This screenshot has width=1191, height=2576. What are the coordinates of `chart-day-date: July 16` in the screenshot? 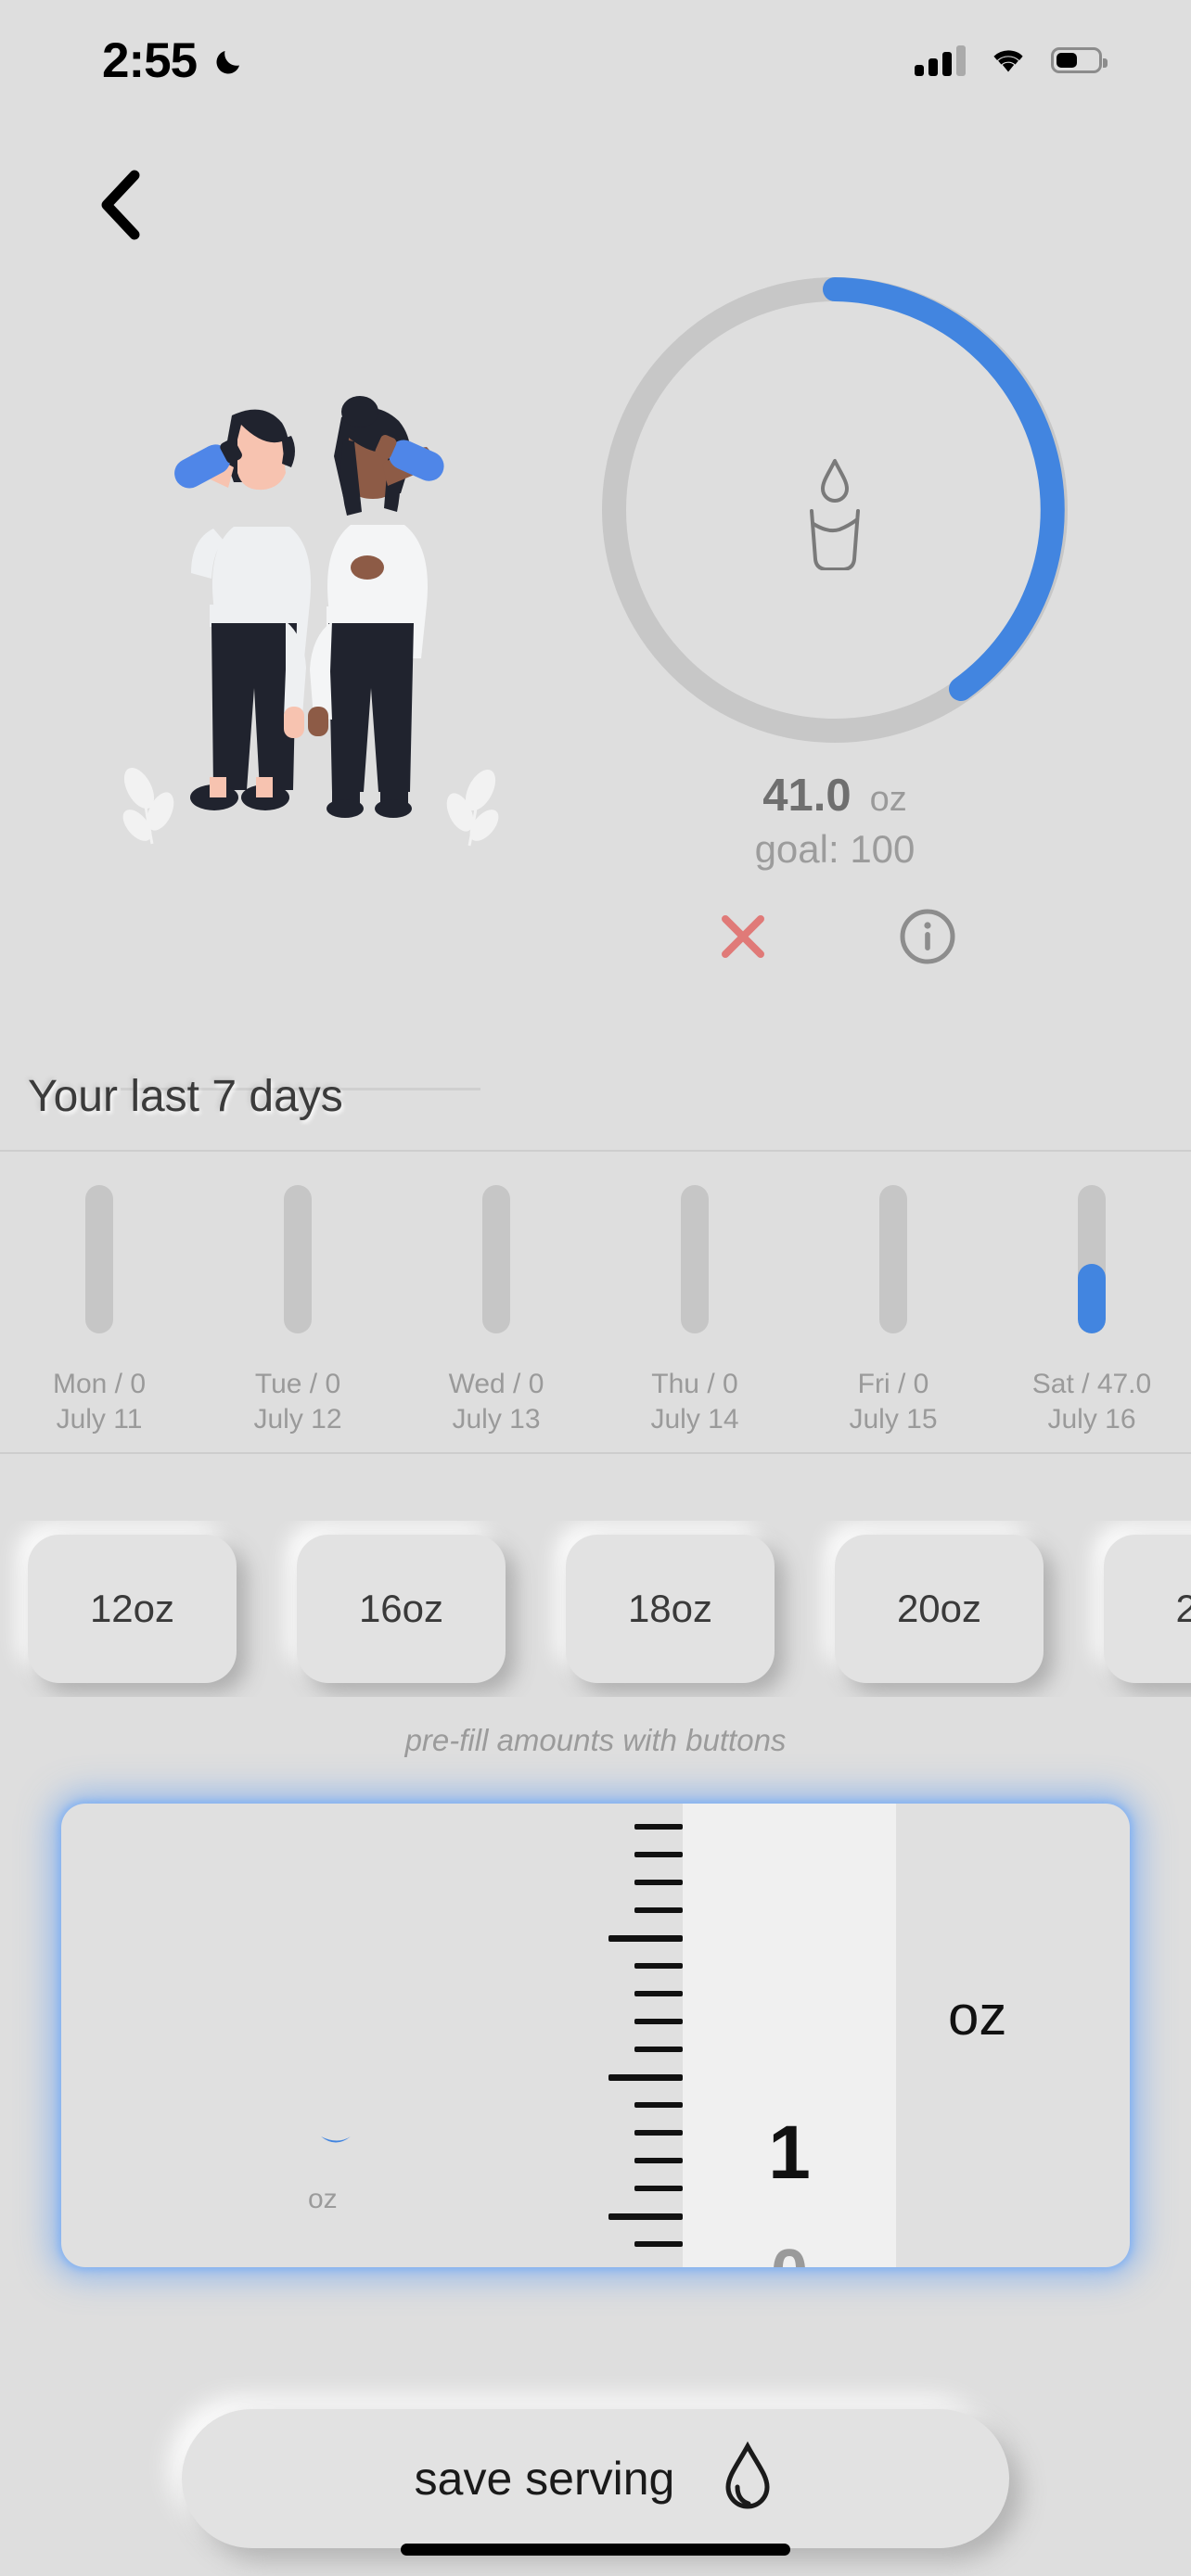 It's located at (1091, 1419).